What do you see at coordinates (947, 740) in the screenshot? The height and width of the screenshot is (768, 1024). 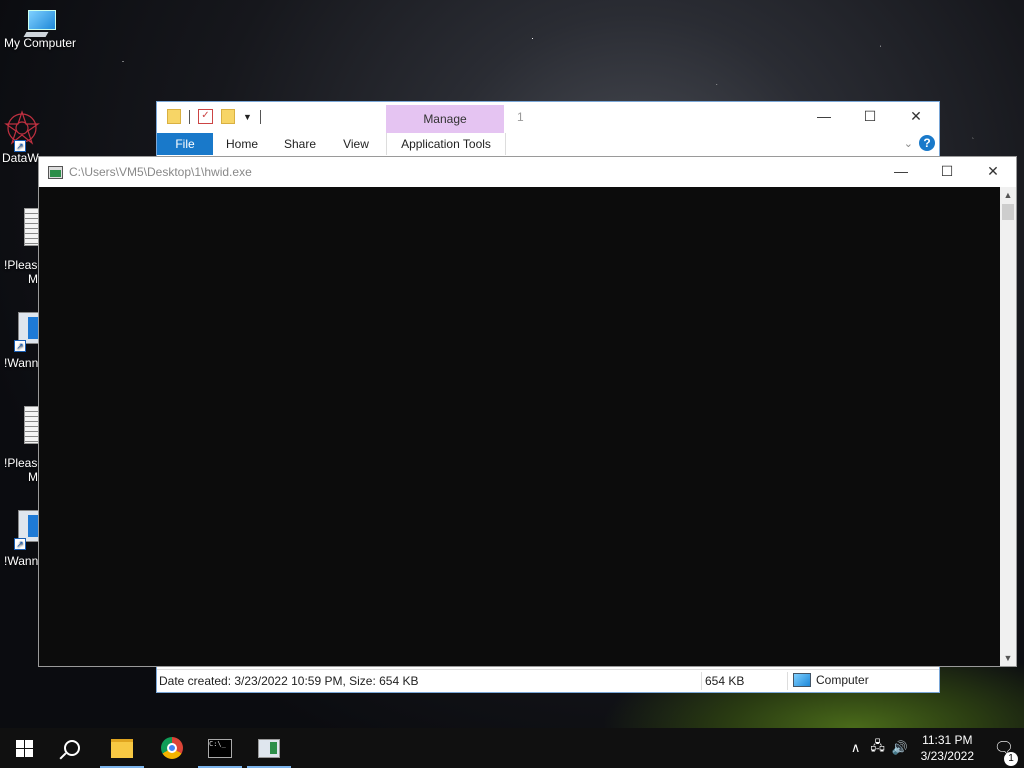 I see `clock-time: 11:31 PM` at bounding box center [947, 740].